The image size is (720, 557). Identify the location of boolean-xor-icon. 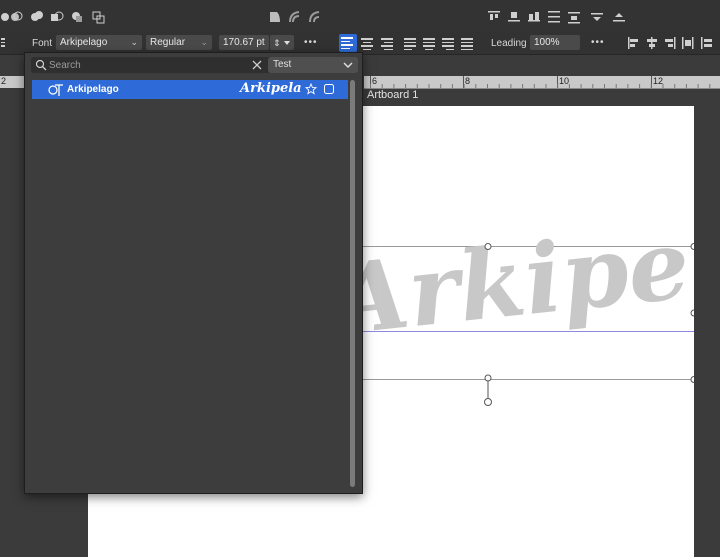
(57, 17).